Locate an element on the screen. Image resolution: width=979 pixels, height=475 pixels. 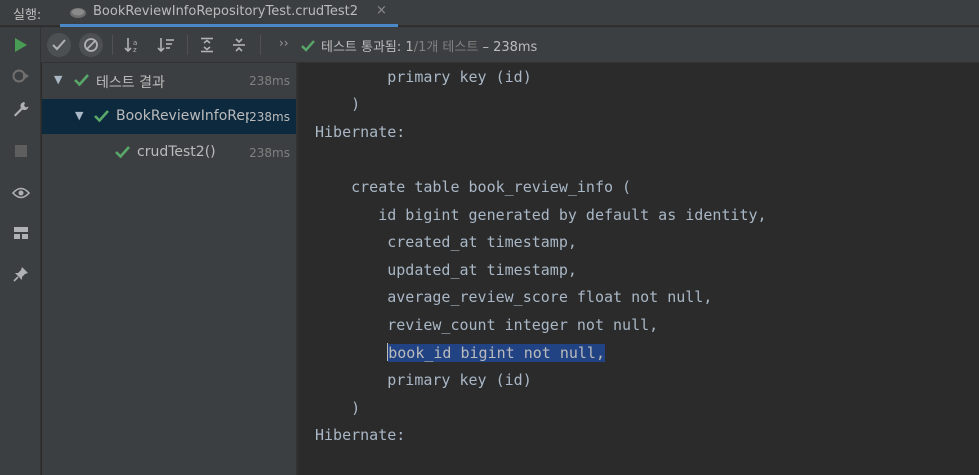
collapse-all-button is located at coordinates (239, 45).